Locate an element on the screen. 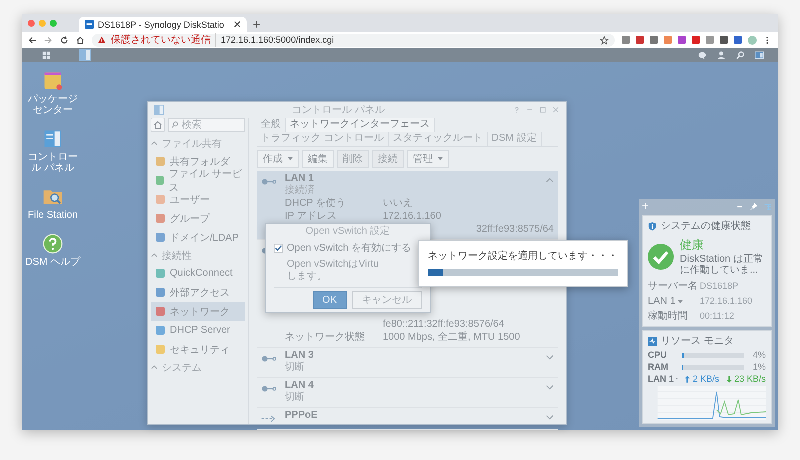  window-title: コントロール パネル is located at coordinates (338, 110).